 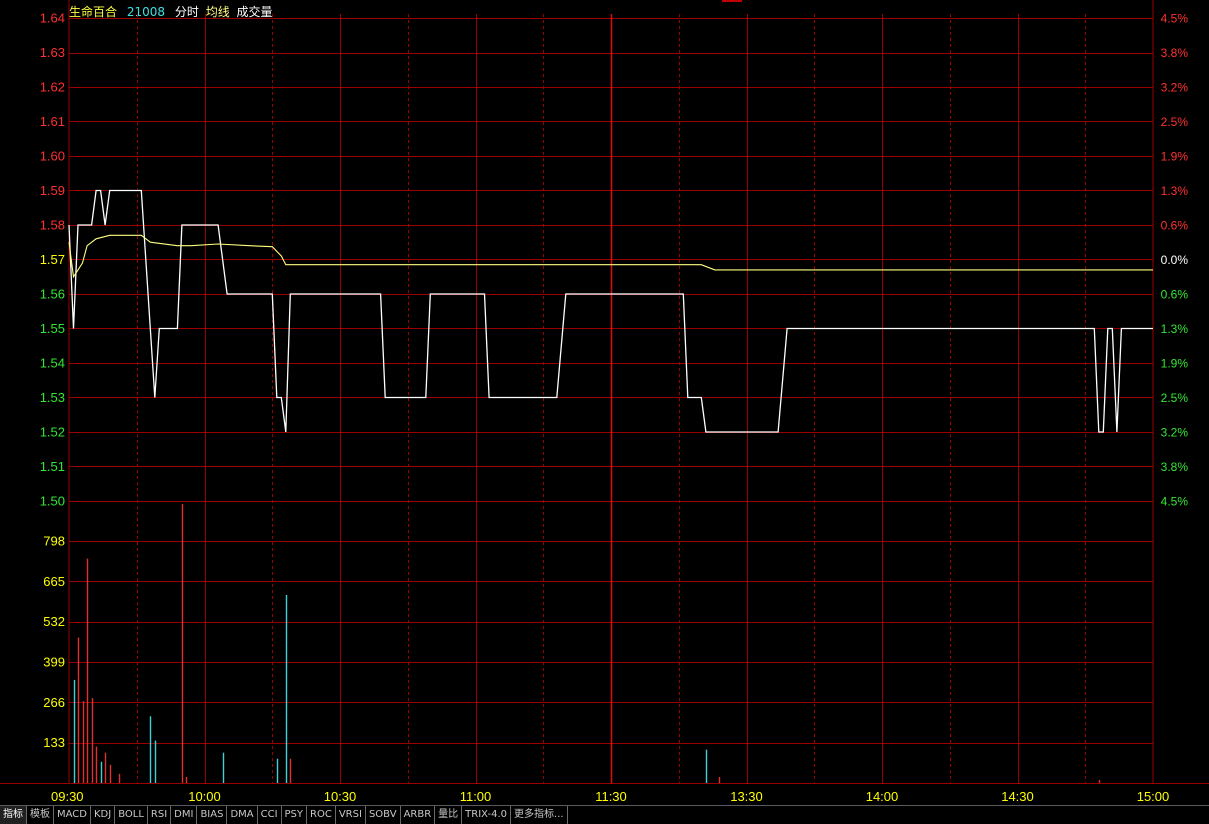 I want to click on price-tick-label: 1.59, so click(x=52, y=190).